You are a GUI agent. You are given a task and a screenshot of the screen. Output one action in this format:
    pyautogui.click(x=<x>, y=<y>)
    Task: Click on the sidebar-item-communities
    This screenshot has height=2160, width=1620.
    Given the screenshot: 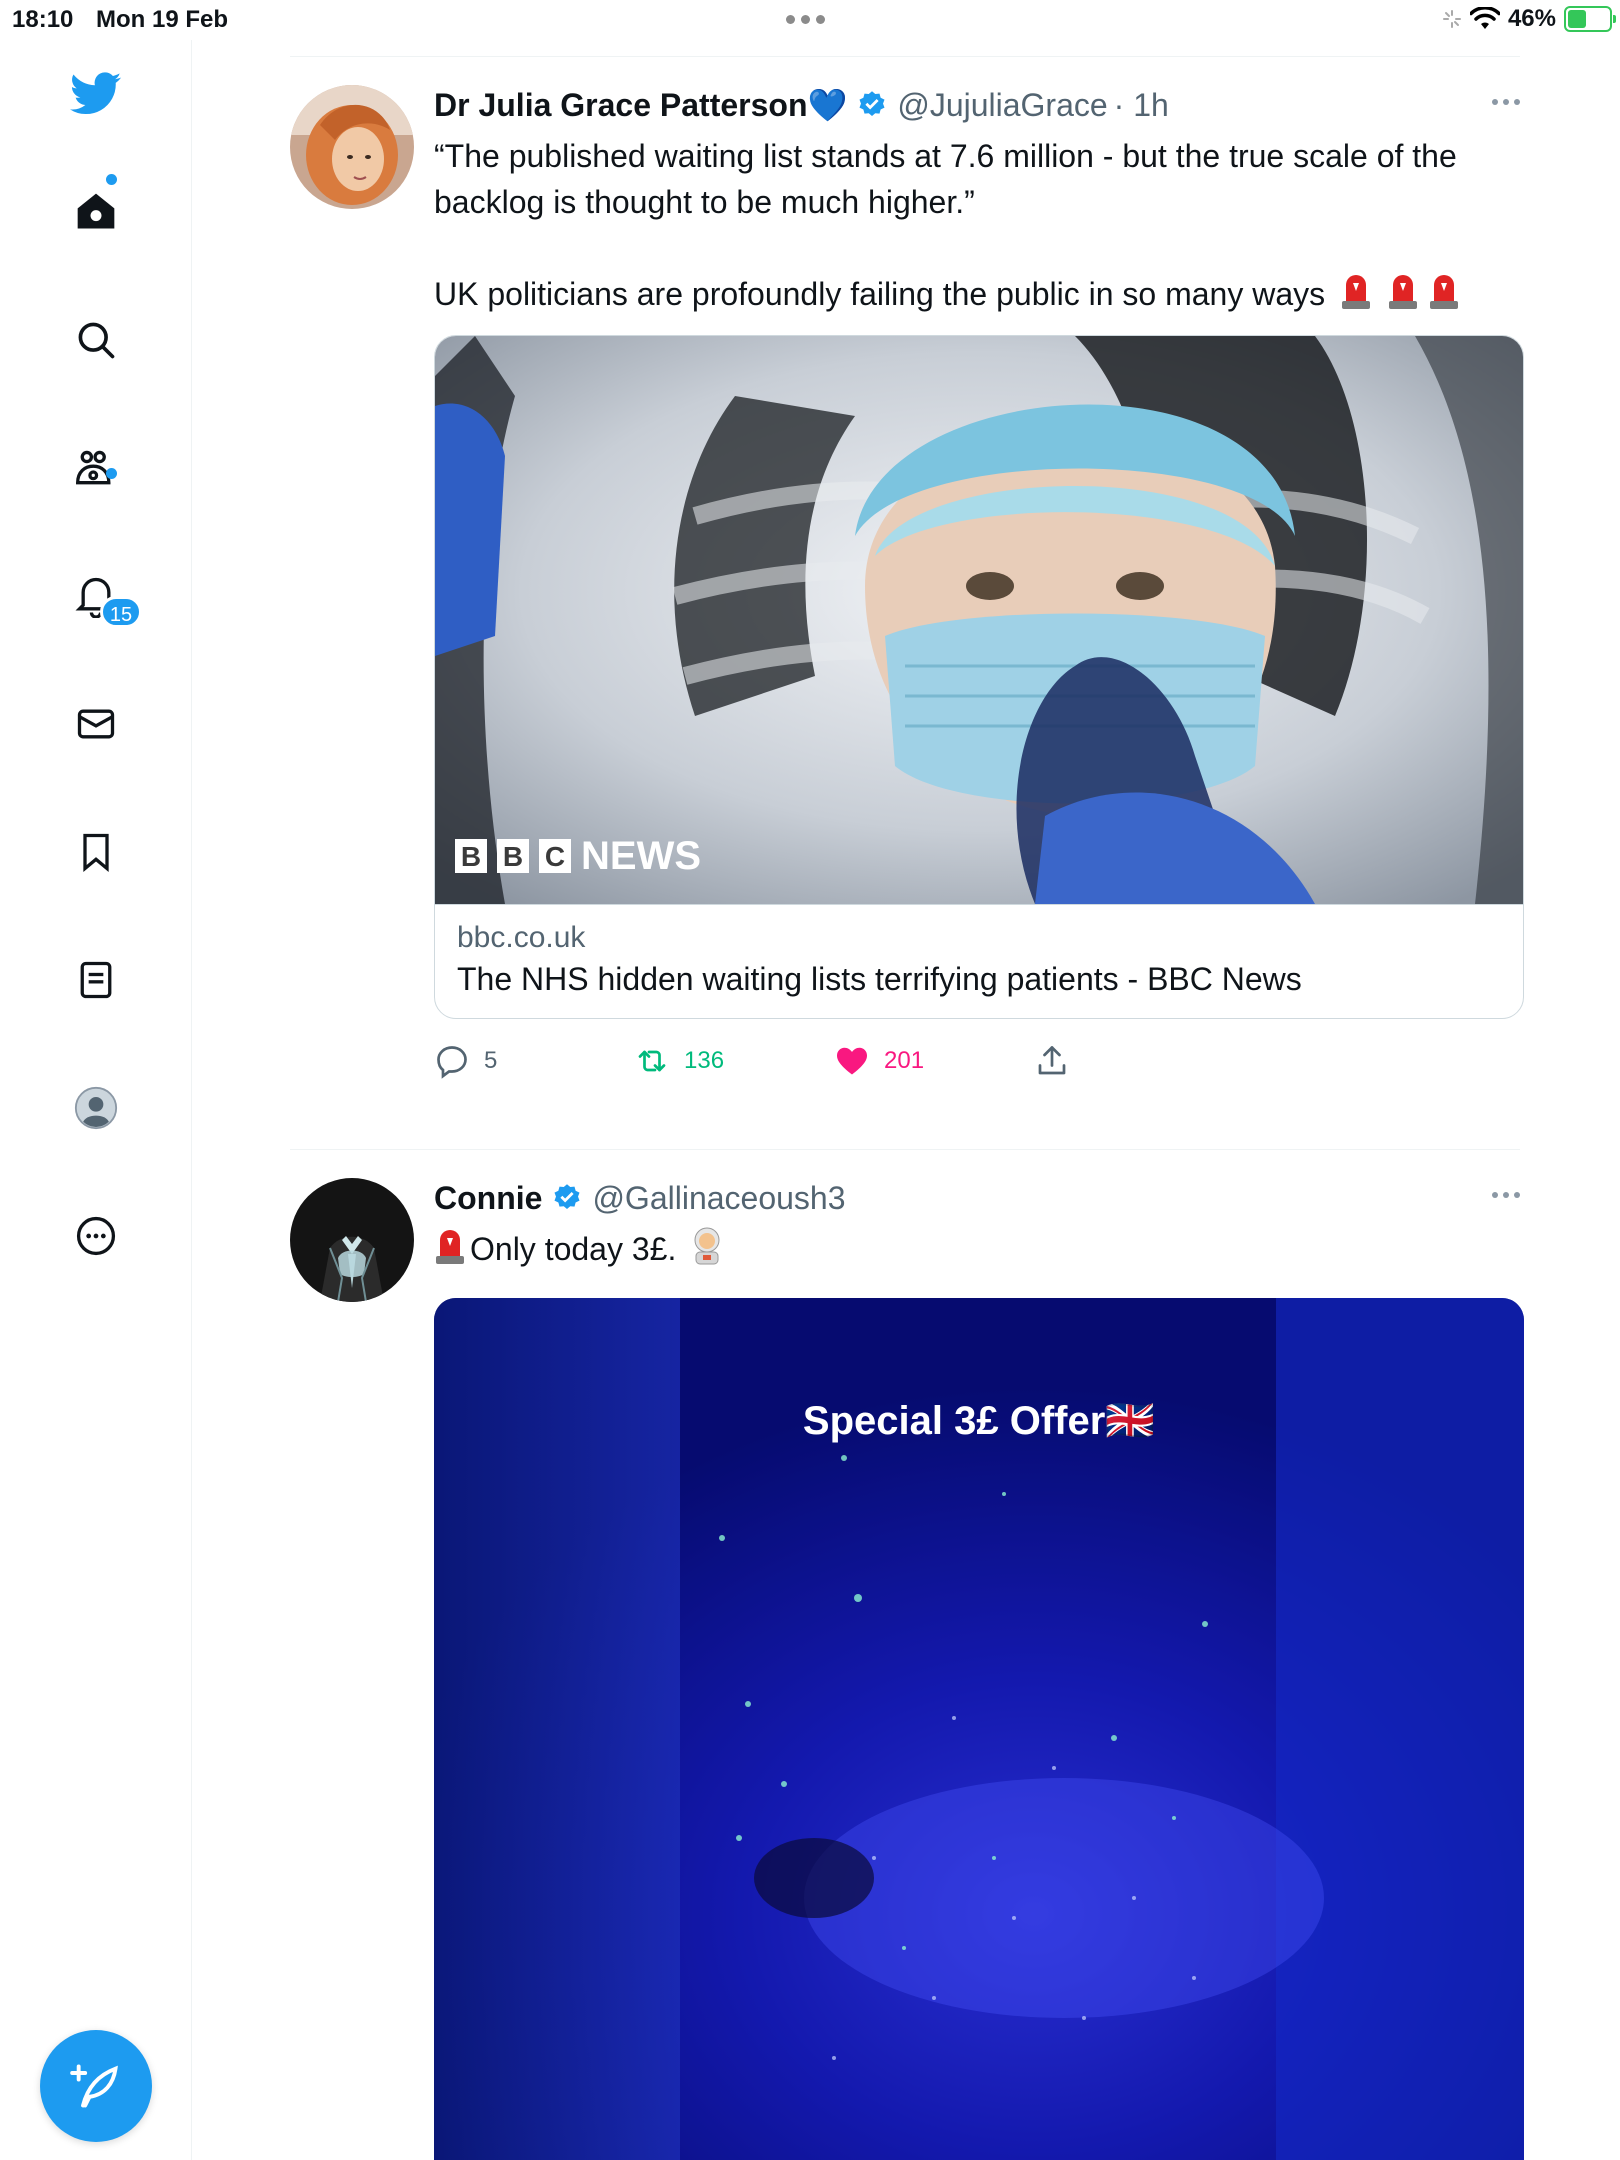 What is the action you would take?
    pyautogui.click(x=96, y=468)
    